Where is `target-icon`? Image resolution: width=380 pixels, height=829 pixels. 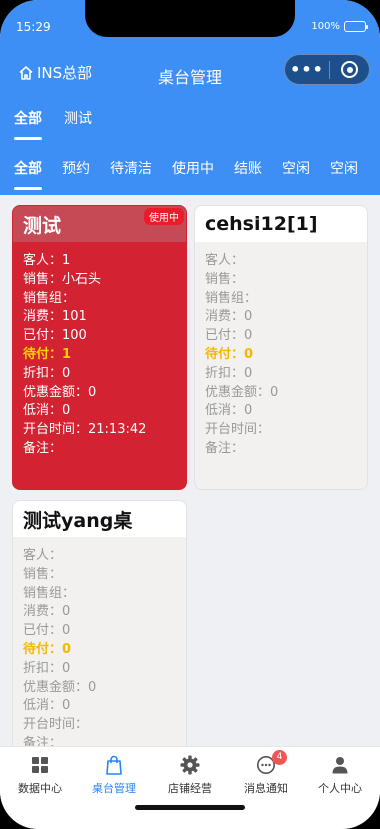
target-icon is located at coordinates (349, 69).